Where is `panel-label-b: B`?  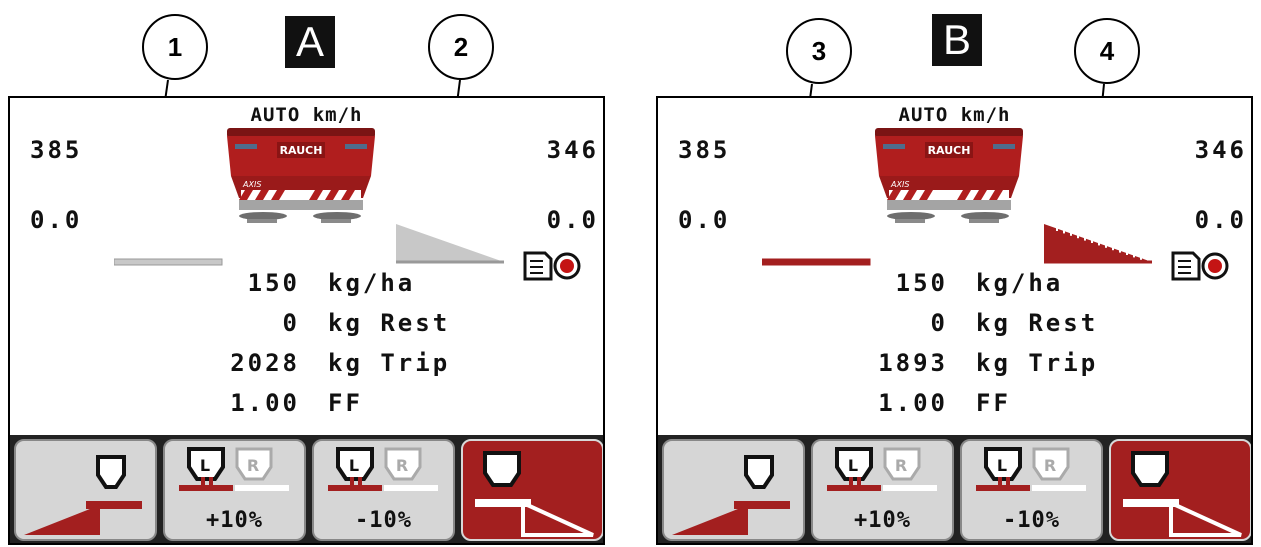 panel-label-b: B is located at coordinates (957, 40).